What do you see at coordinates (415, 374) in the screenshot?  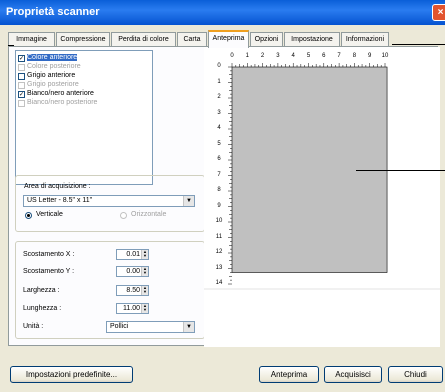 I see `close-button: Chiudi` at bounding box center [415, 374].